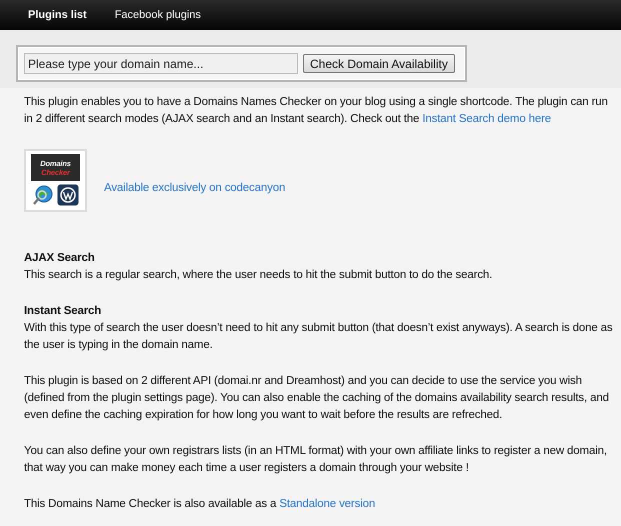 Image resolution: width=621 pixels, height=526 pixels. What do you see at coordinates (259, 275) in the screenshot?
I see `section-text: This search is a regular search, where the user needs to hit the submit button to do the search.` at bounding box center [259, 275].